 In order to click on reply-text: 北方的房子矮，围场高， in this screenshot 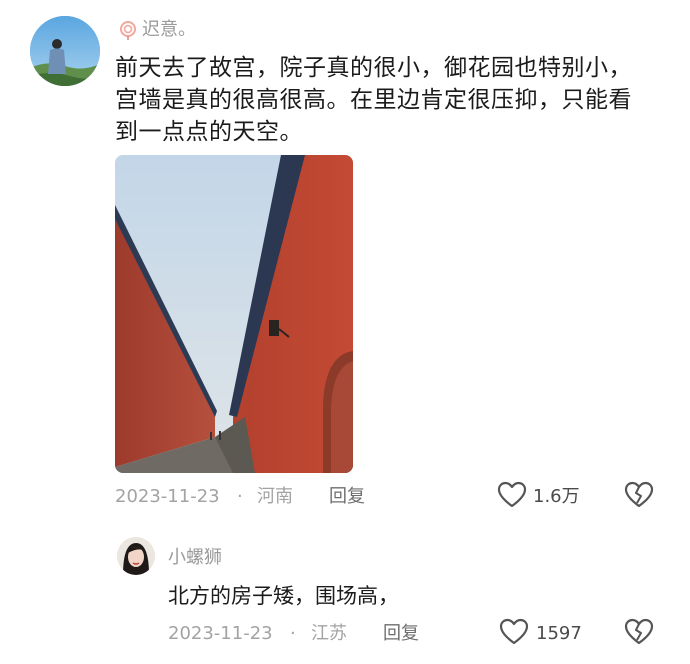, I will do `click(283, 596)`.